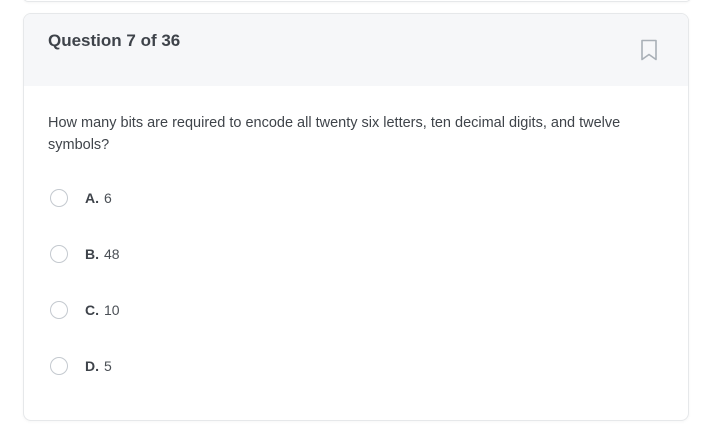 The height and width of the screenshot is (448, 722). Describe the element at coordinates (92, 366) in the screenshot. I see `option-letter: D.` at that location.